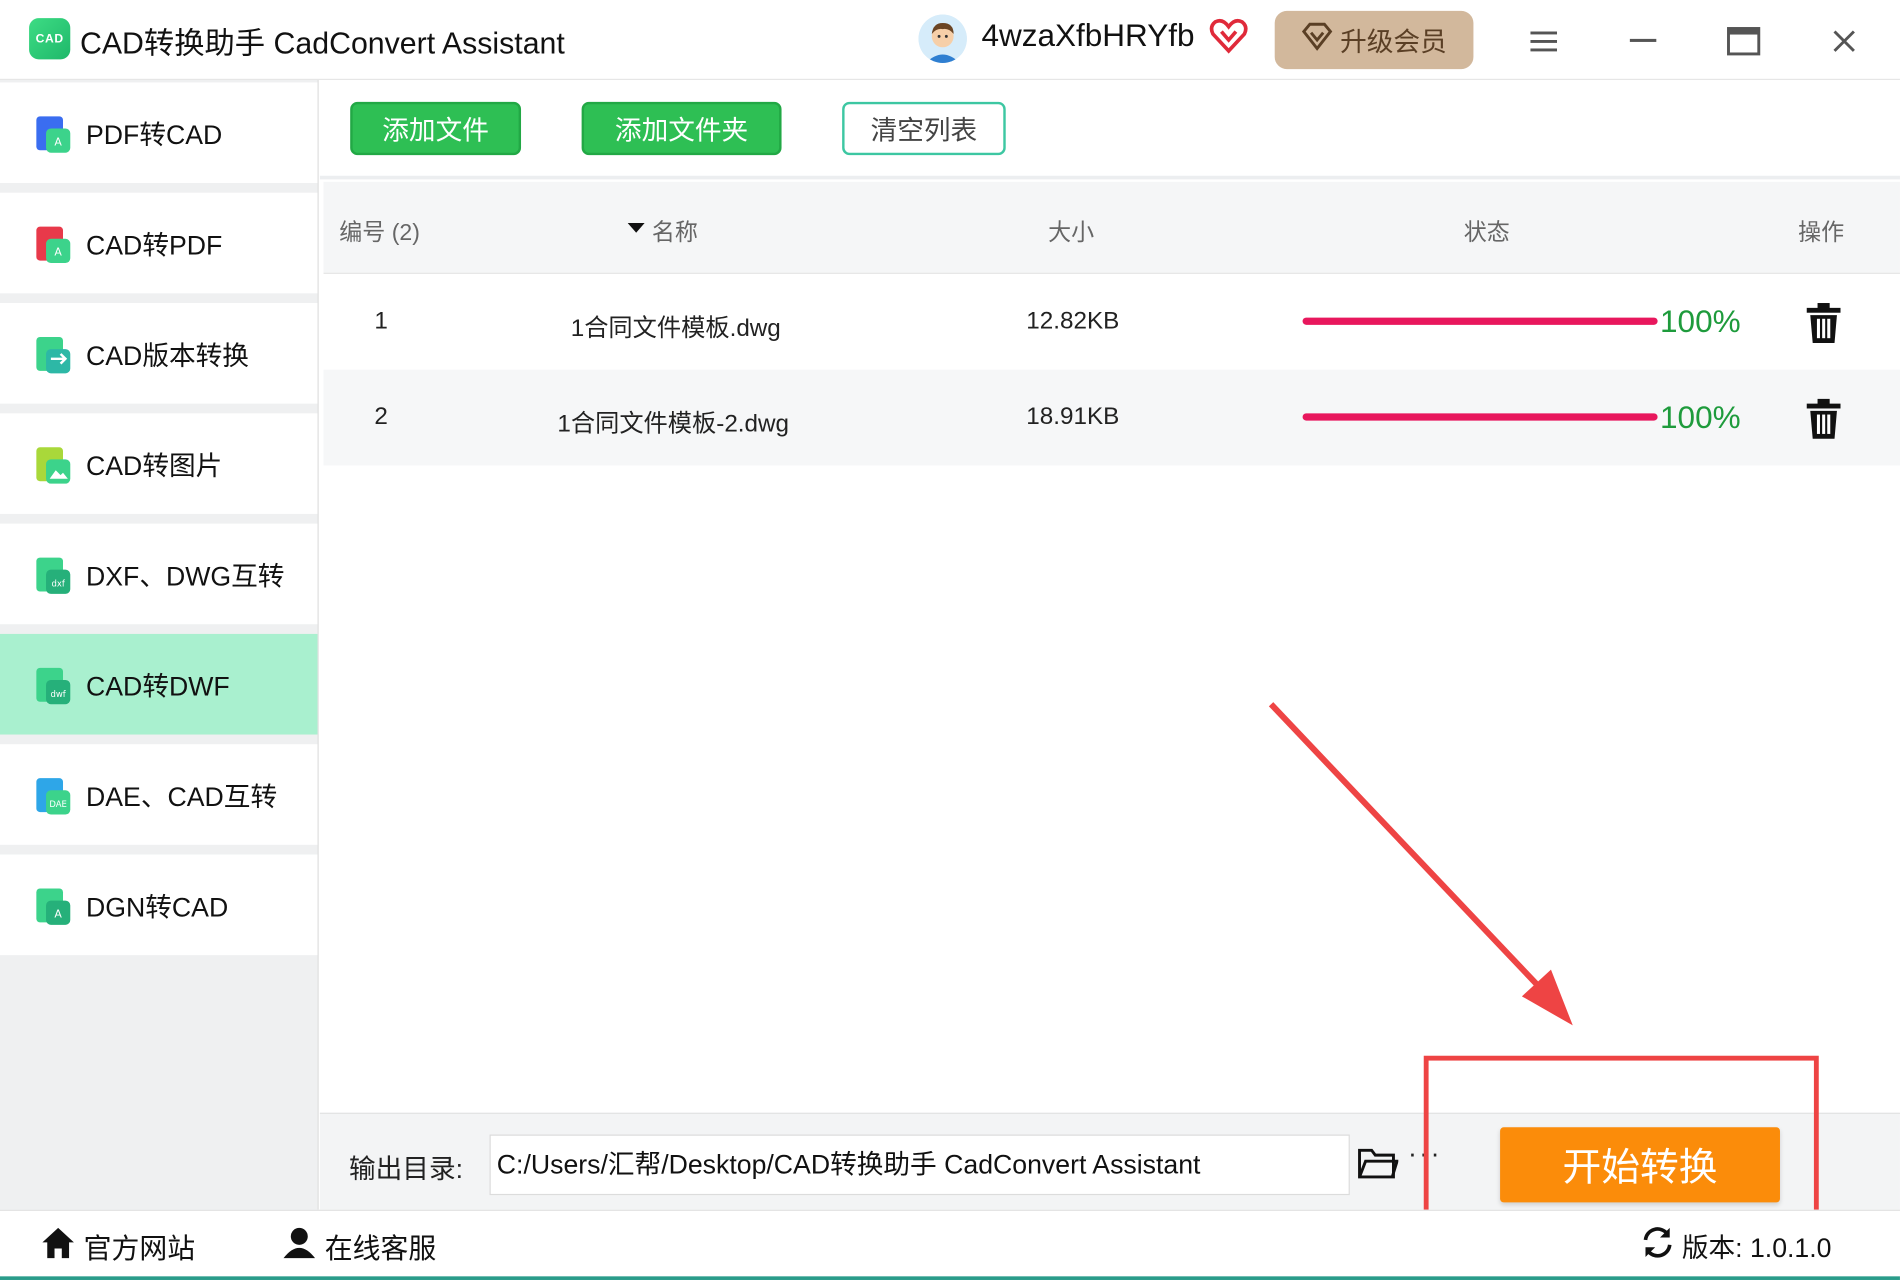  I want to click on support-link: 在线客服, so click(358, 1245).